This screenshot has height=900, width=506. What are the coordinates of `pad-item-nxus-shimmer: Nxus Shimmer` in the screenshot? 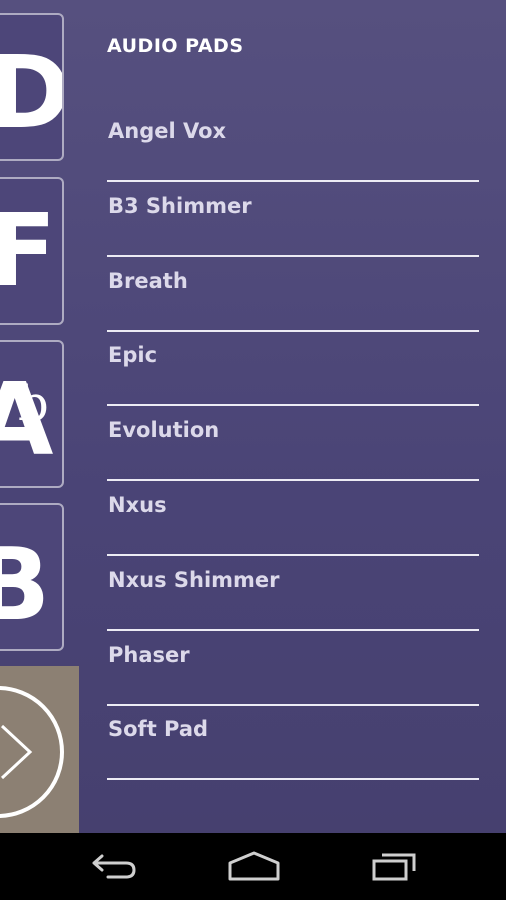 It's located at (293, 593).